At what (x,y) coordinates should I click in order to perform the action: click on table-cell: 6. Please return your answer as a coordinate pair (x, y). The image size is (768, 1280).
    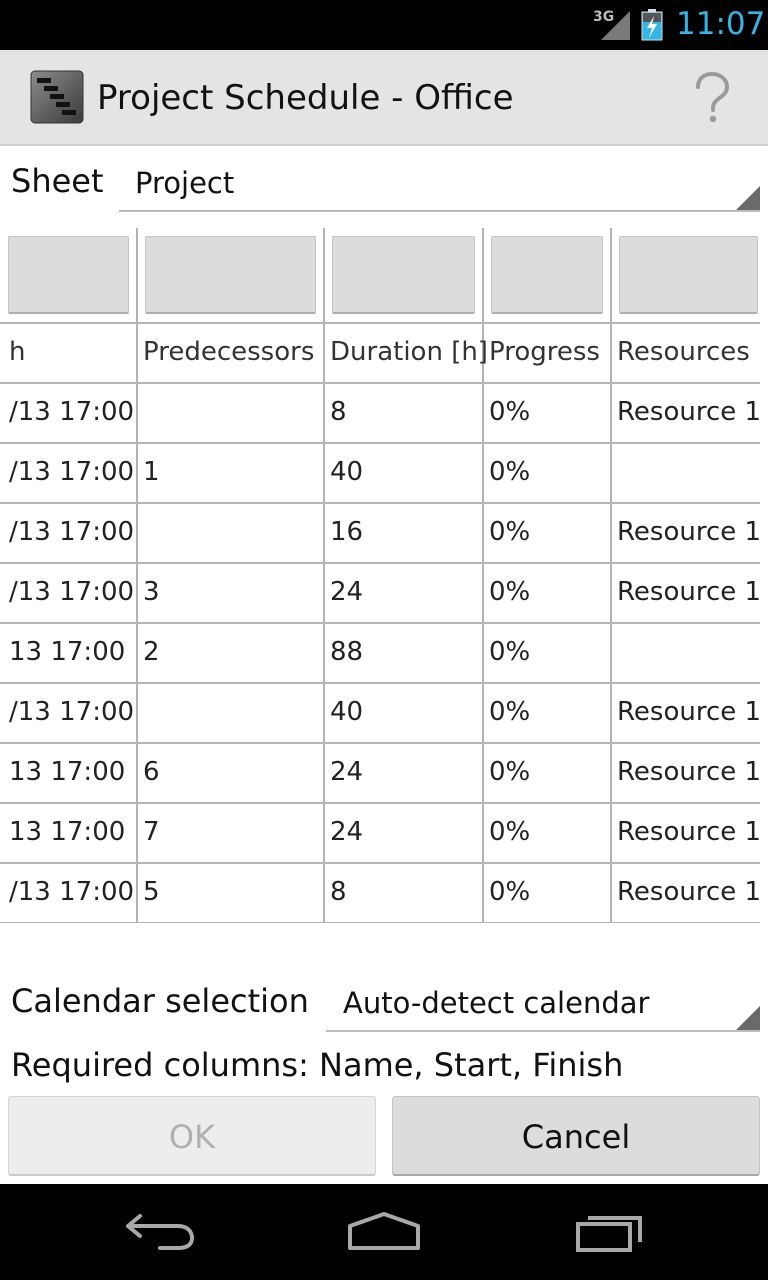
    Looking at the image, I should click on (151, 772).